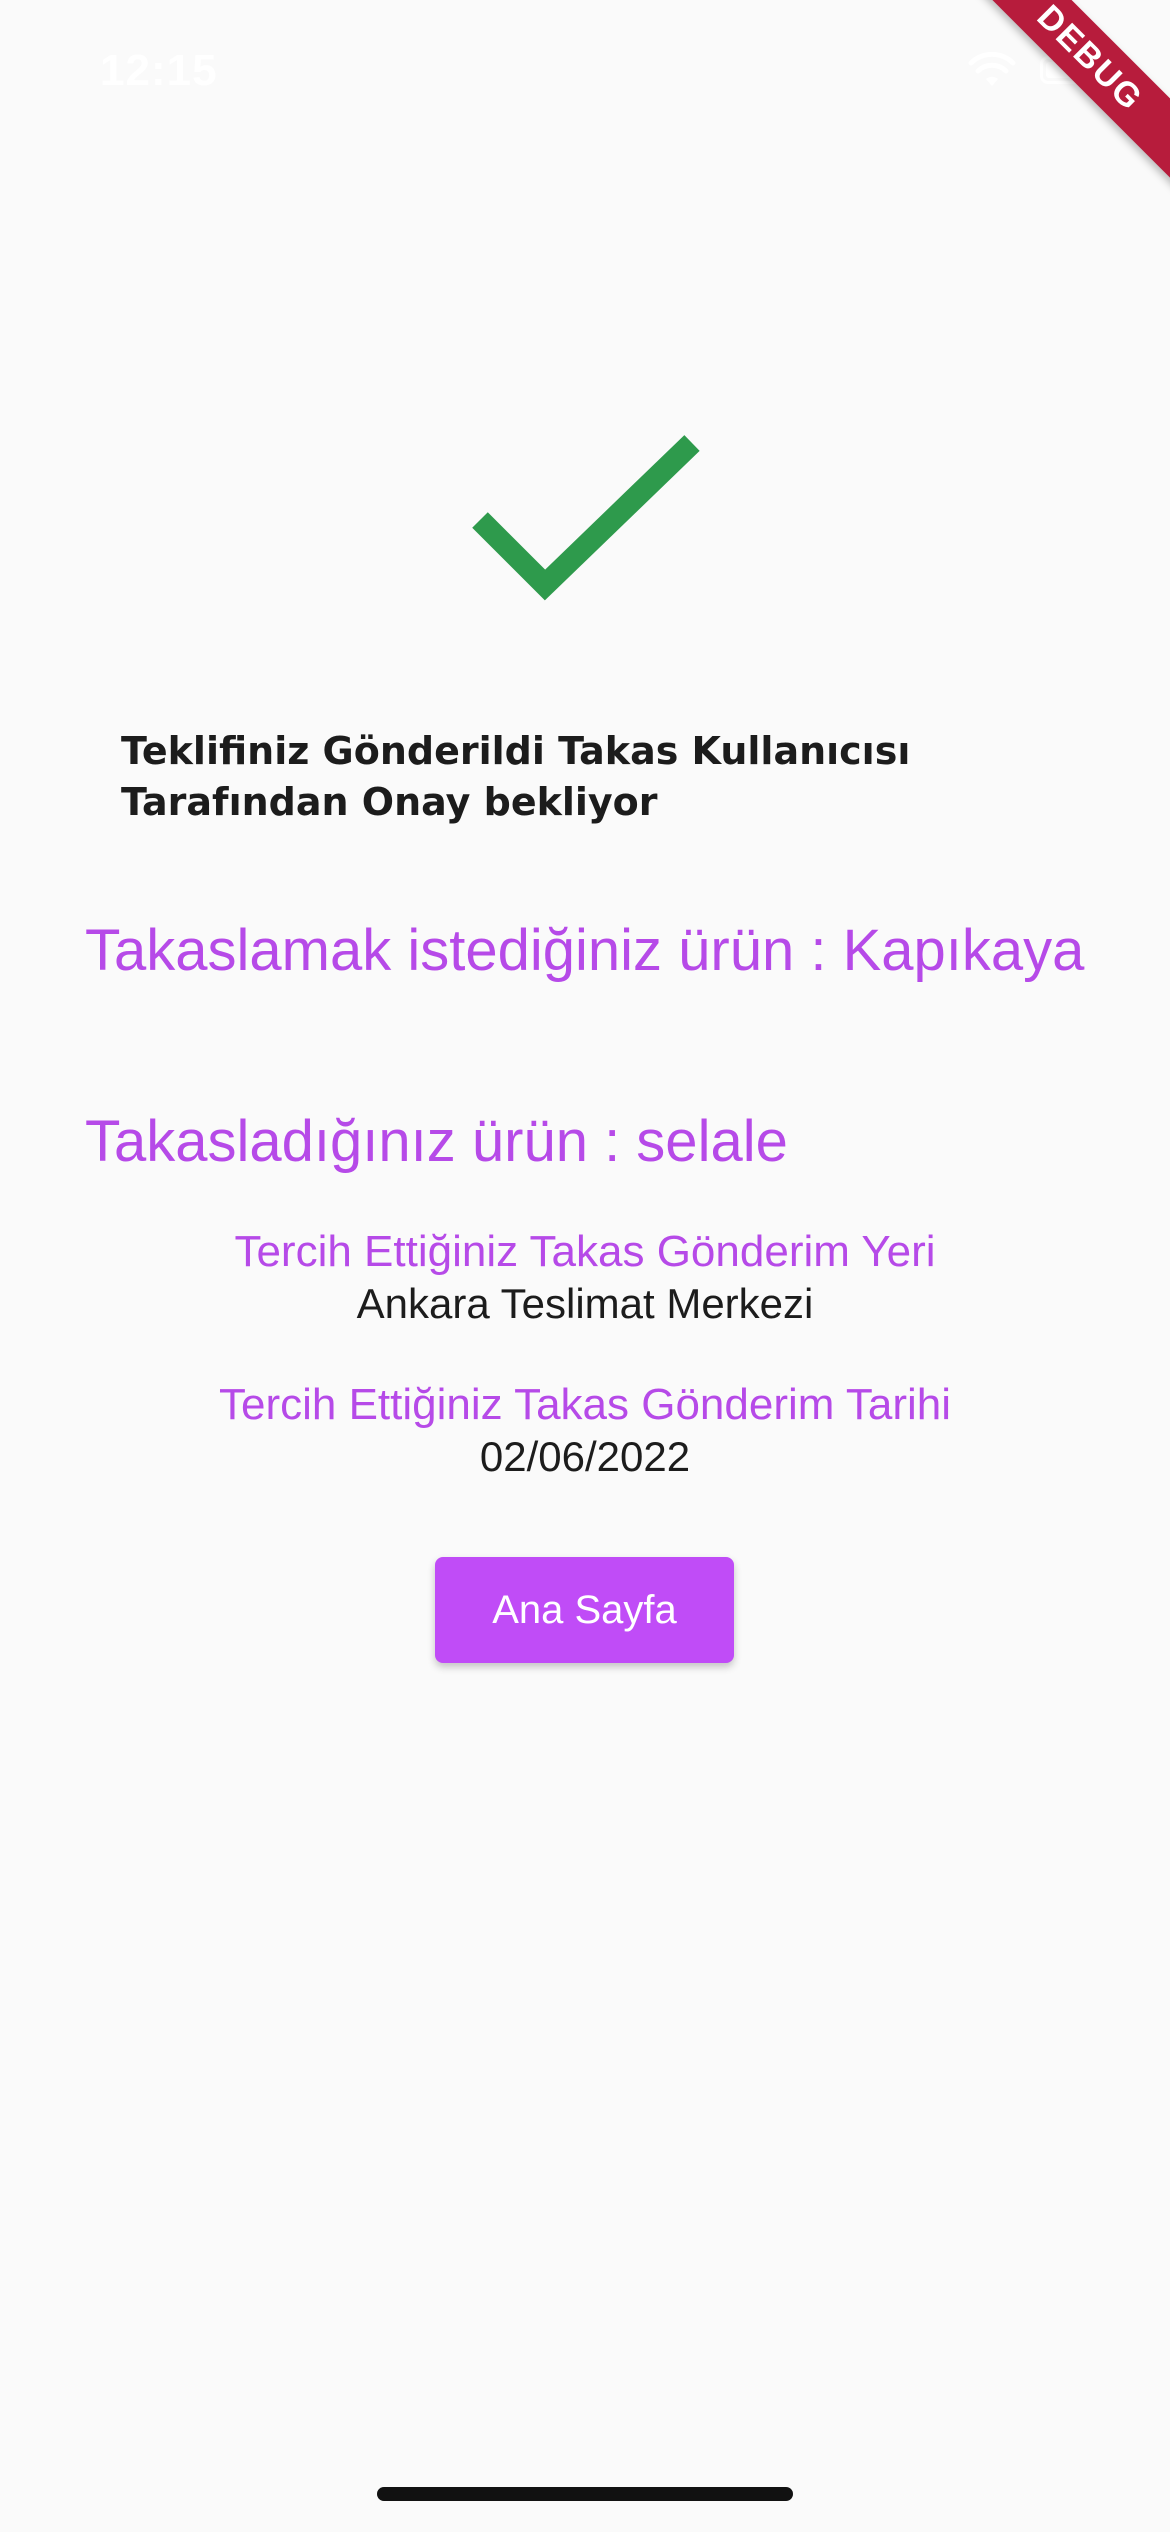  I want to click on delivery-date-value: 02/06/2022, so click(585, 1456).